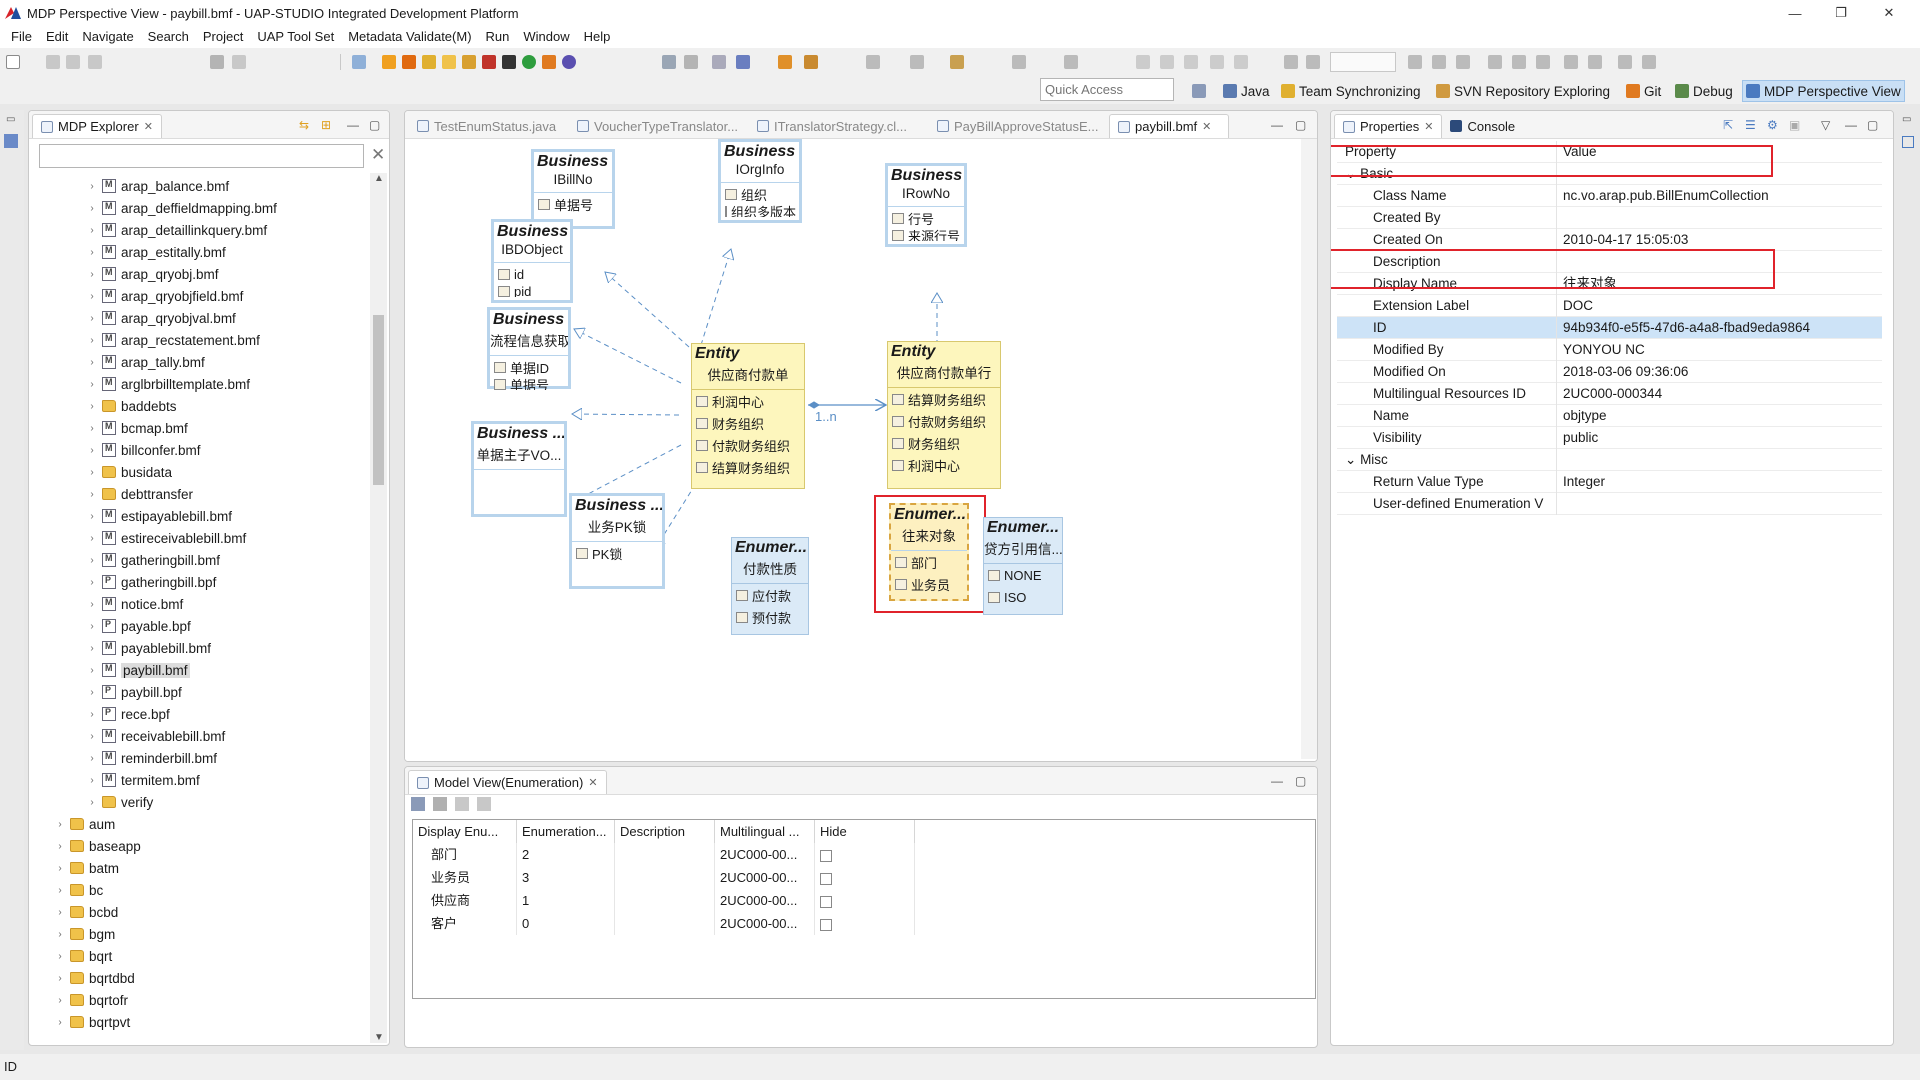 This screenshot has height=1080, width=1920. Describe the element at coordinates (509, 62) in the screenshot. I see `ant-icon` at that location.